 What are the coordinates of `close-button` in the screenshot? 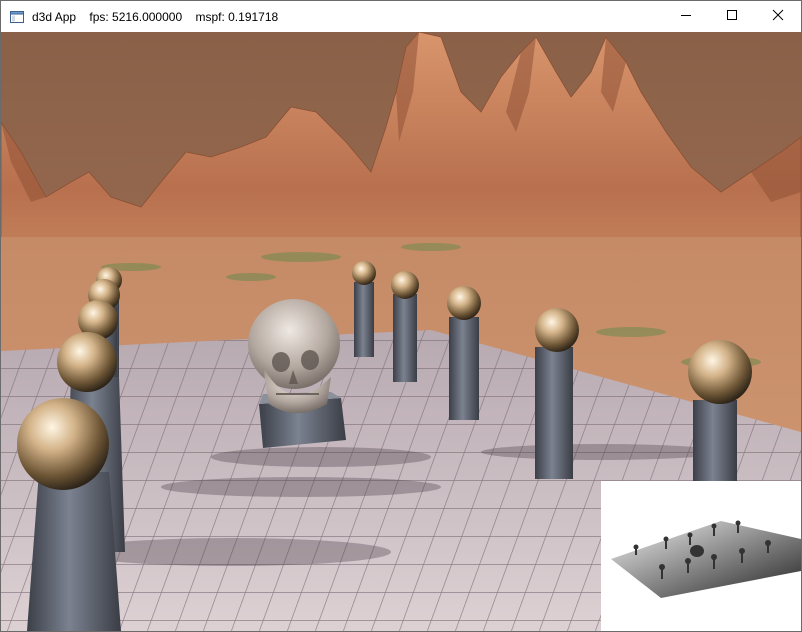 It's located at (778, 16).